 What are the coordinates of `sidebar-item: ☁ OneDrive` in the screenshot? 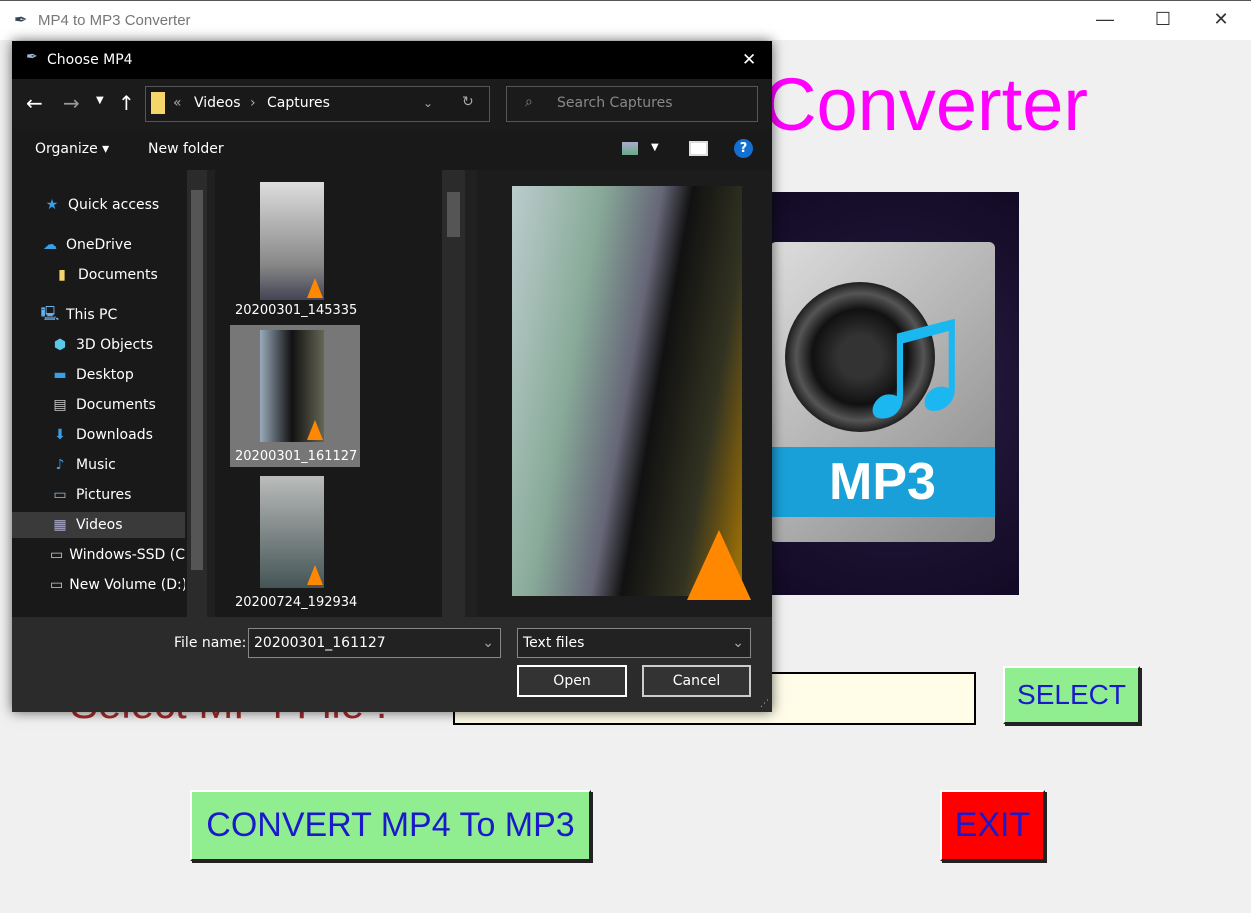 It's located at (98, 245).